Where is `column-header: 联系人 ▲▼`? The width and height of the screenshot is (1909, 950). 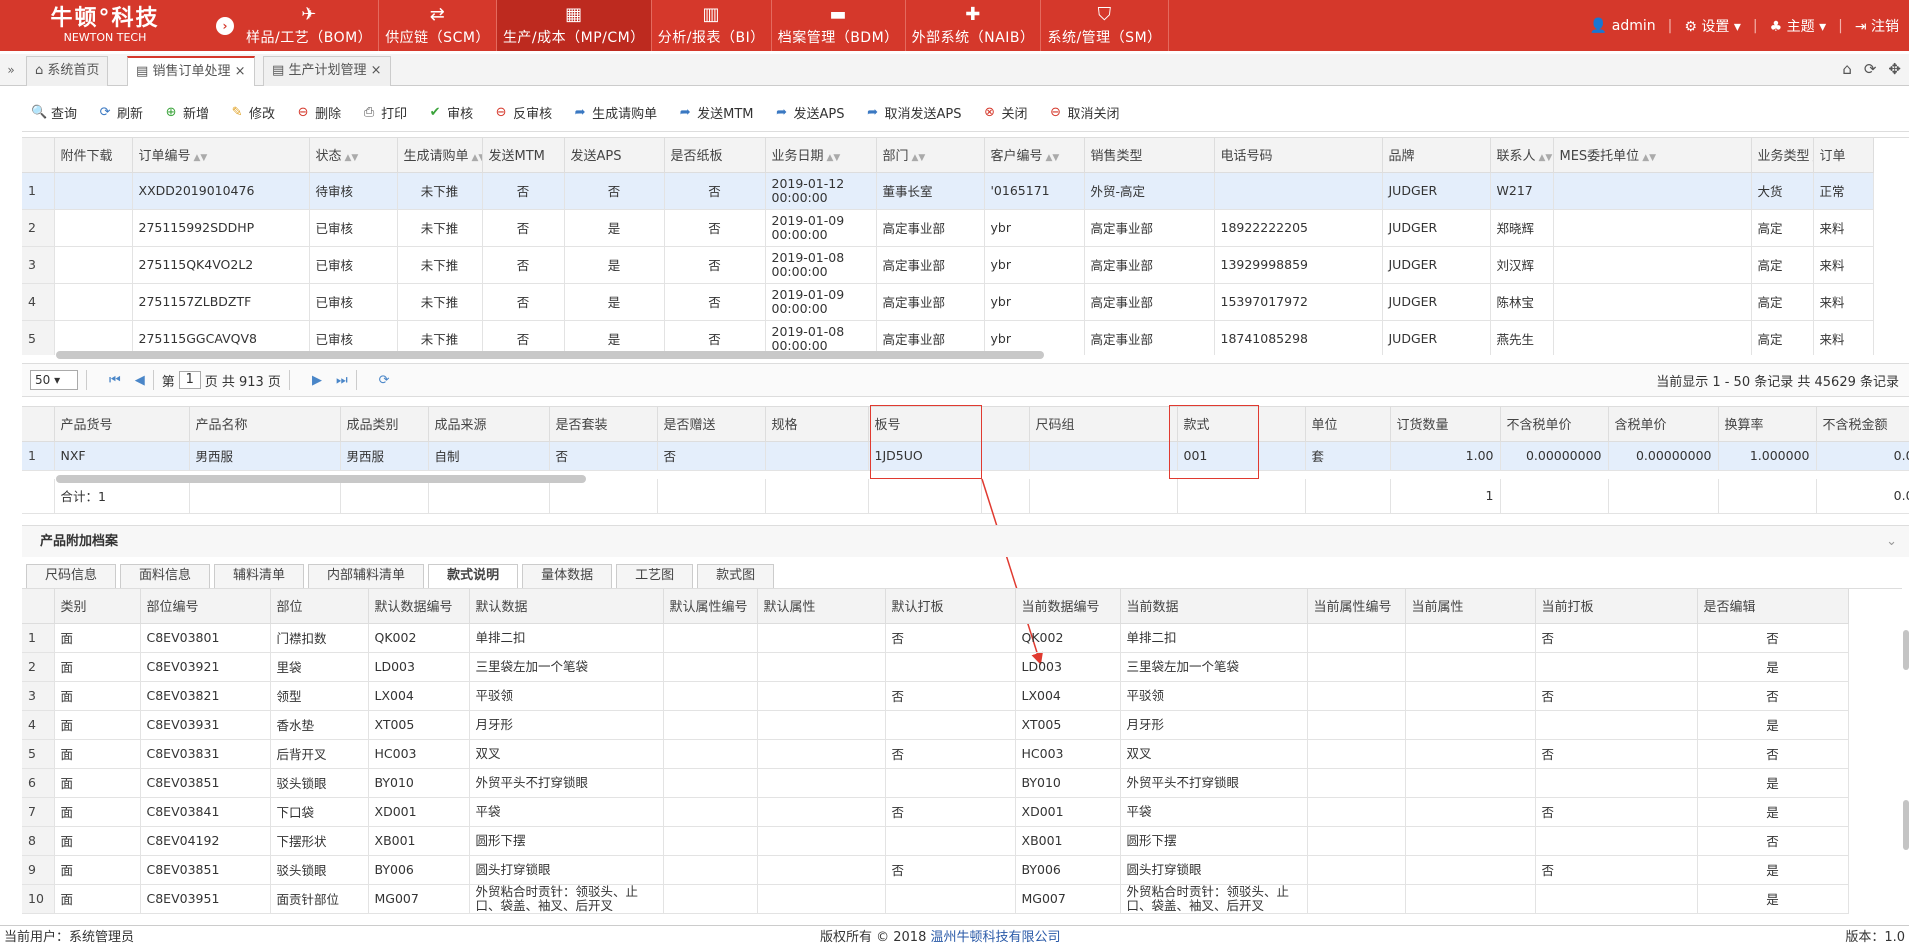 column-header: 联系人 ▲▼ is located at coordinates (1522, 155).